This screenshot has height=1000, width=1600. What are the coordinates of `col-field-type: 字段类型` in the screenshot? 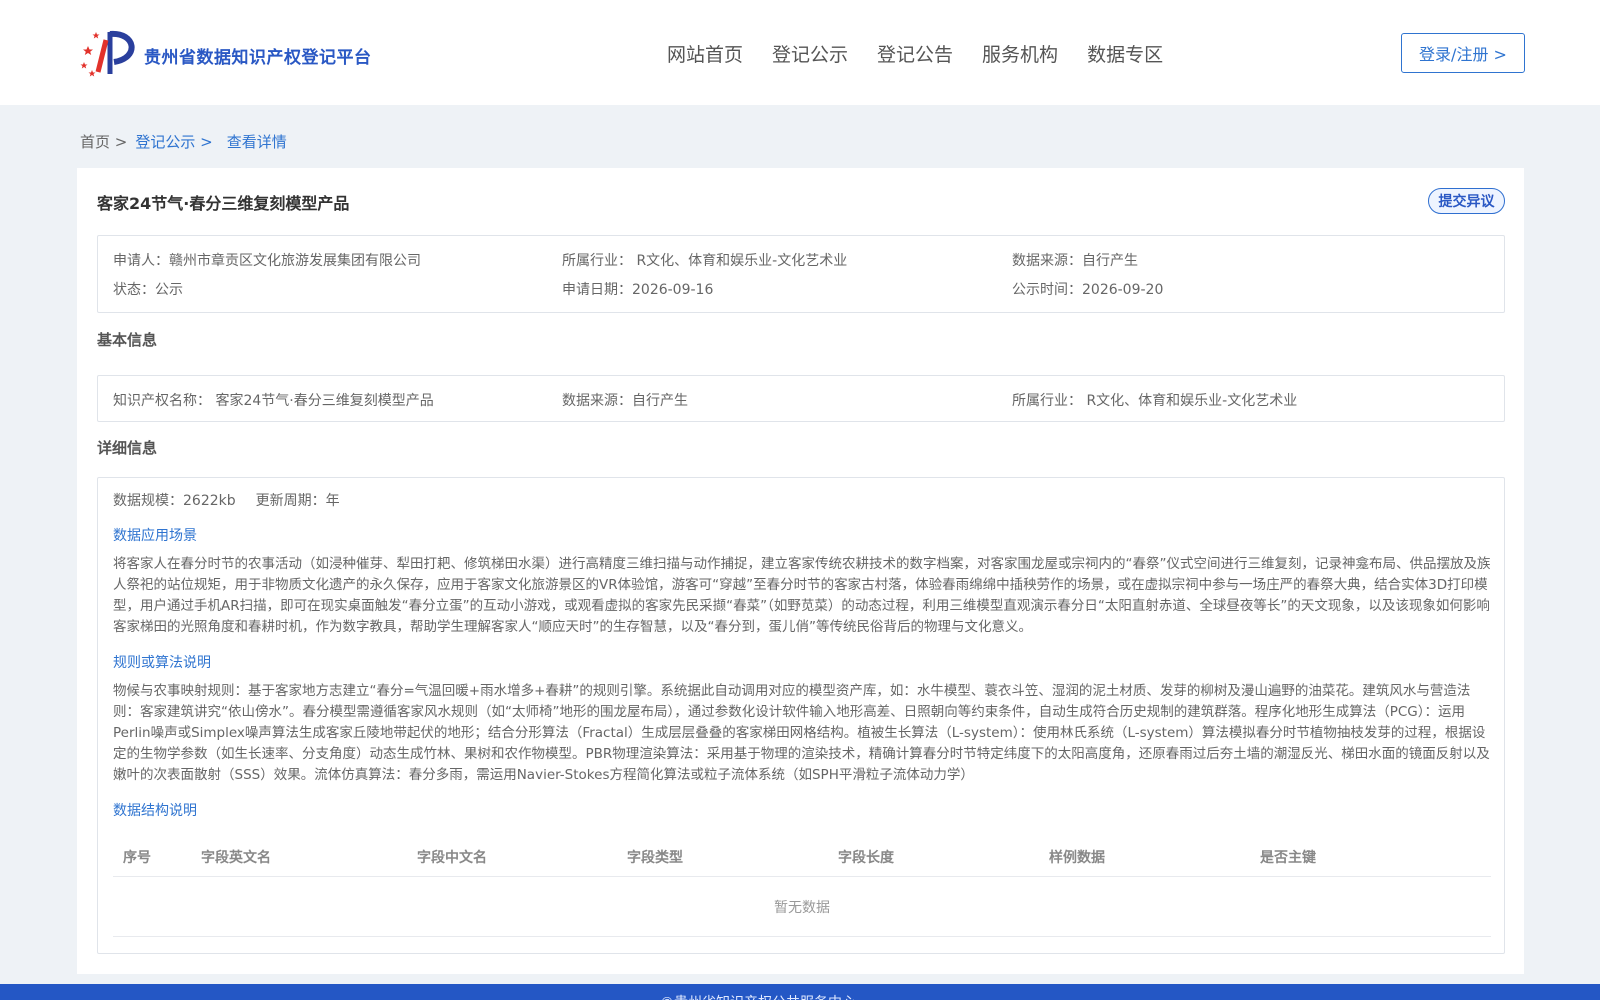 It's located at (655, 858).